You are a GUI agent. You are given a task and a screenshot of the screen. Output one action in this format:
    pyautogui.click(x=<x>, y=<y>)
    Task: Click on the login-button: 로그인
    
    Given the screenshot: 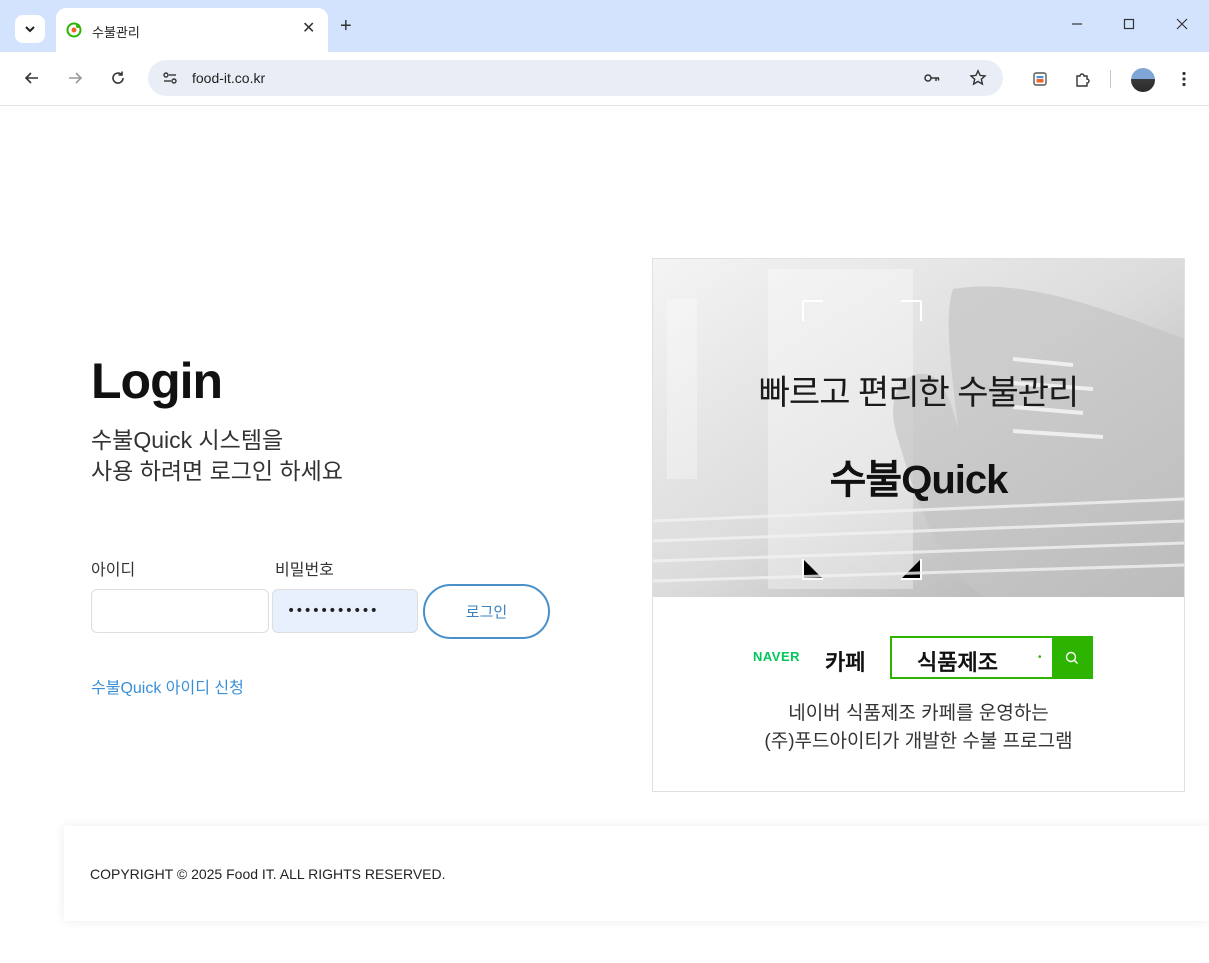 What is the action you would take?
    pyautogui.click(x=486, y=611)
    